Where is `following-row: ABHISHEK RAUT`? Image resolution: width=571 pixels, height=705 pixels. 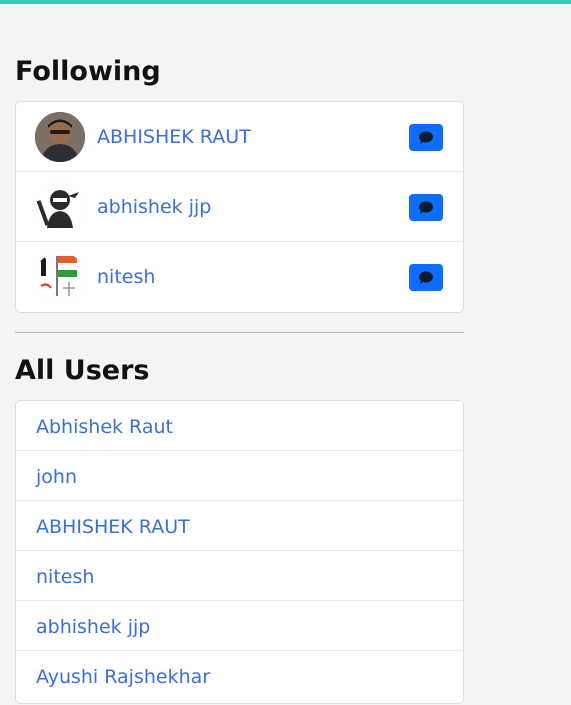
following-row: ABHISHEK RAUT is located at coordinates (239, 137).